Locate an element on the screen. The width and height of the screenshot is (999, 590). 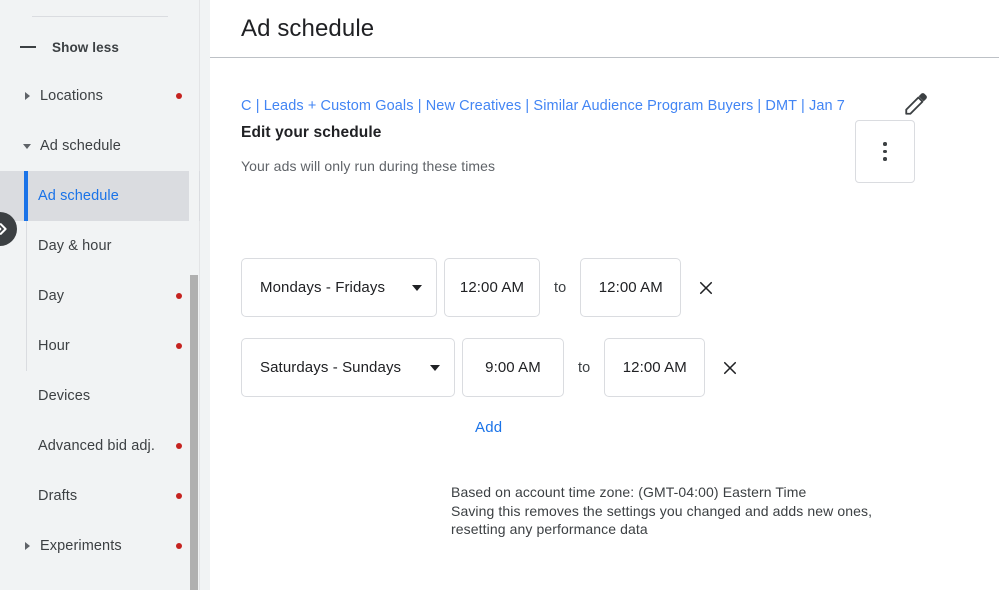
sidebar-item-label: Experiments is located at coordinates (81, 546).